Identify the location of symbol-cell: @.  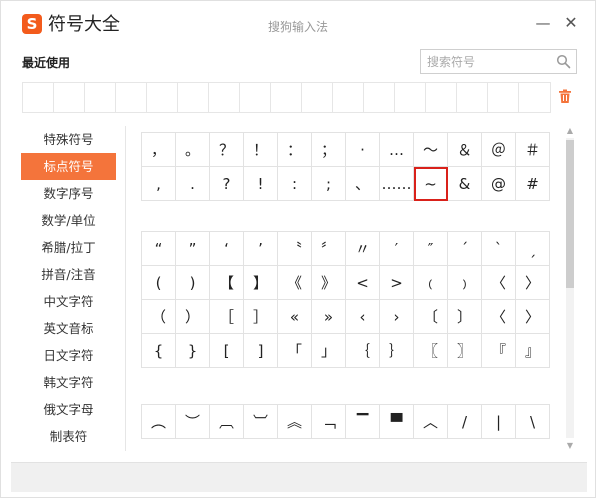
(499, 184).